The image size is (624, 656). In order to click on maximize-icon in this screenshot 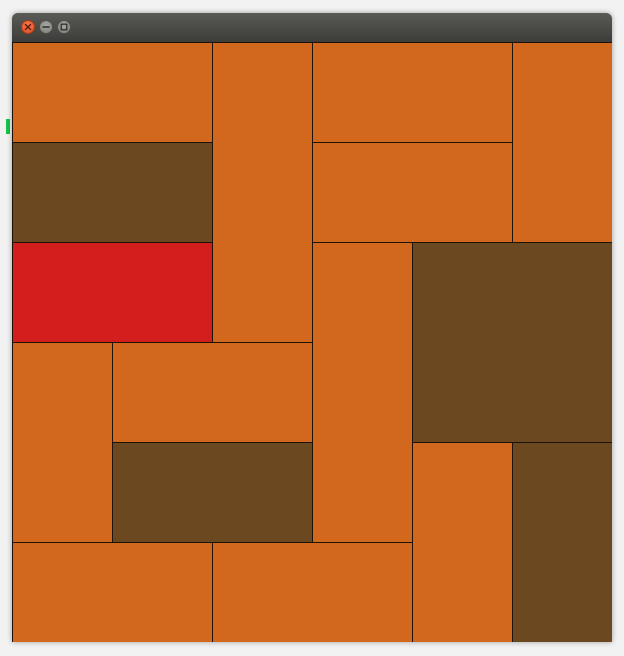, I will do `click(64, 27)`.